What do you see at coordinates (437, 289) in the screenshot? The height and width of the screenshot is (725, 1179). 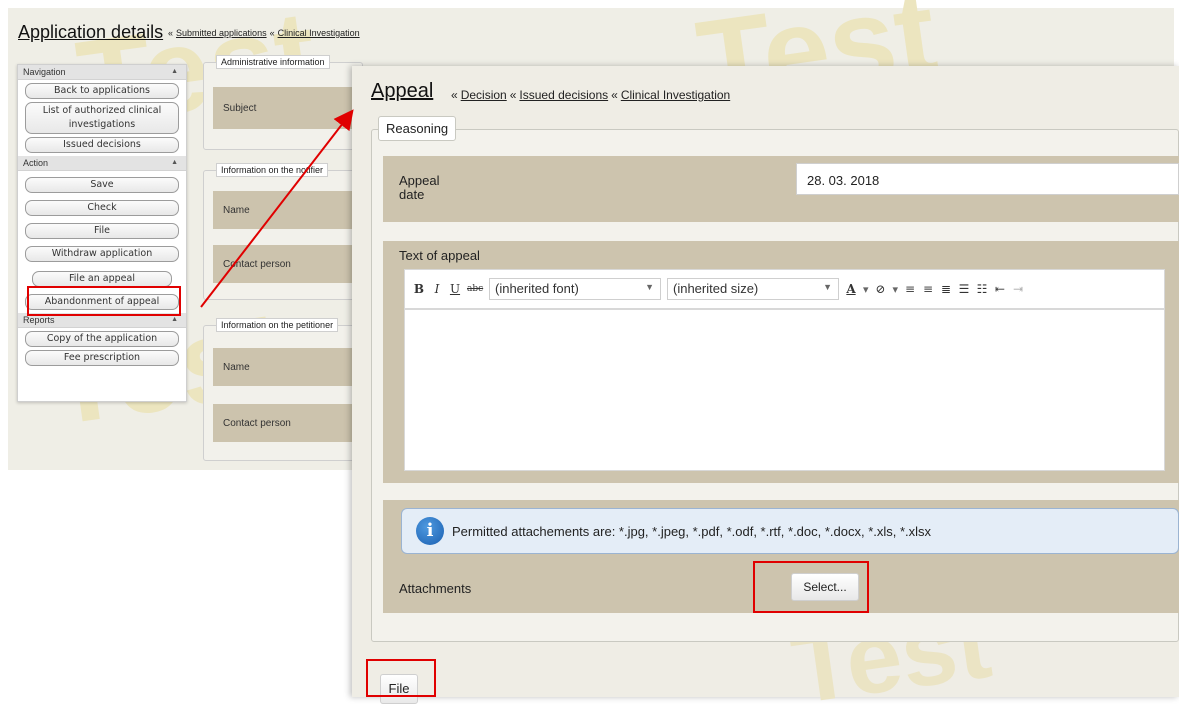 I see `italic-button: I` at bounding box center [437, 289].